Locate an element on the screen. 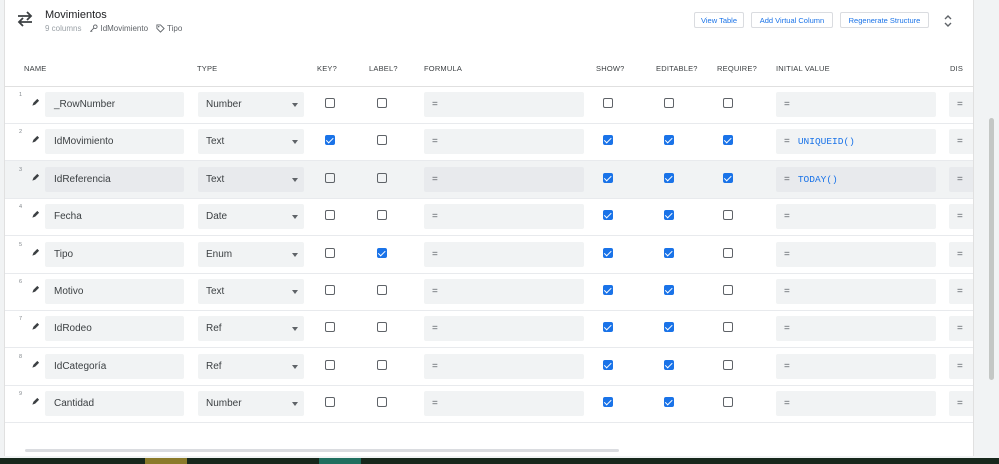 The width and height of the screenshot is (999, 464). initial-value-input: = UNIQUEID() is located at coordinates (856, 142).